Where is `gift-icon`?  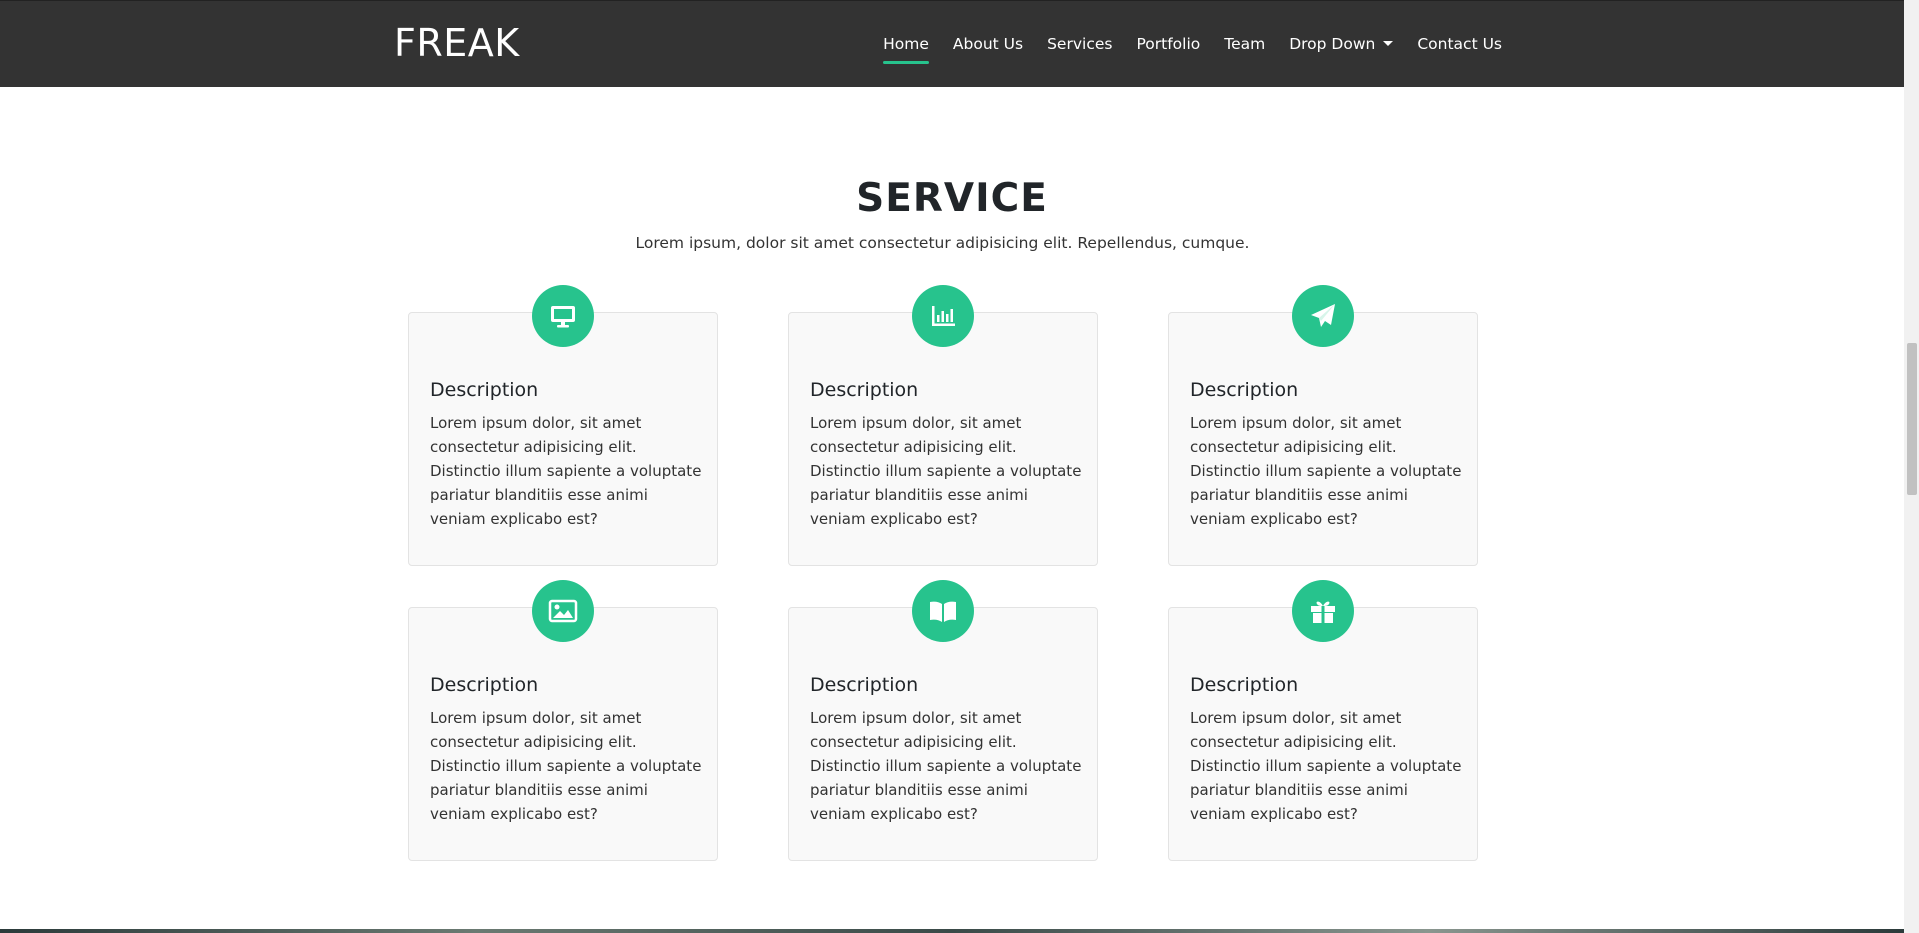 gift-icon is located at coordinates (1323, 612).